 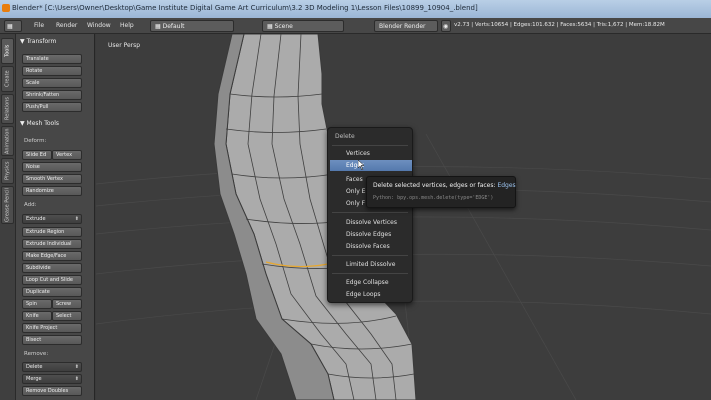 What do you see at coordinates (52, 179) in the screenshot?
I see `smooth-vertex-button: Smooth Vertex` at bounding box center [52, 179].